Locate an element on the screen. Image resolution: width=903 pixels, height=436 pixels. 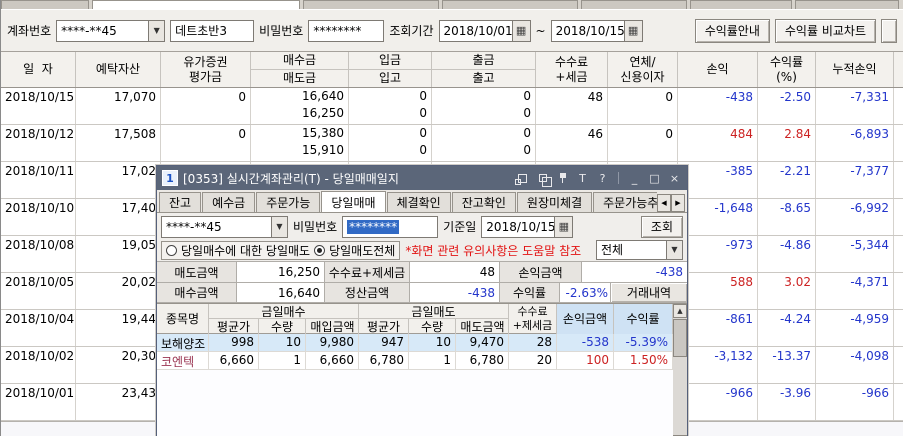
scope-select: 전체 ▼ is located at coordinates (639, 250).